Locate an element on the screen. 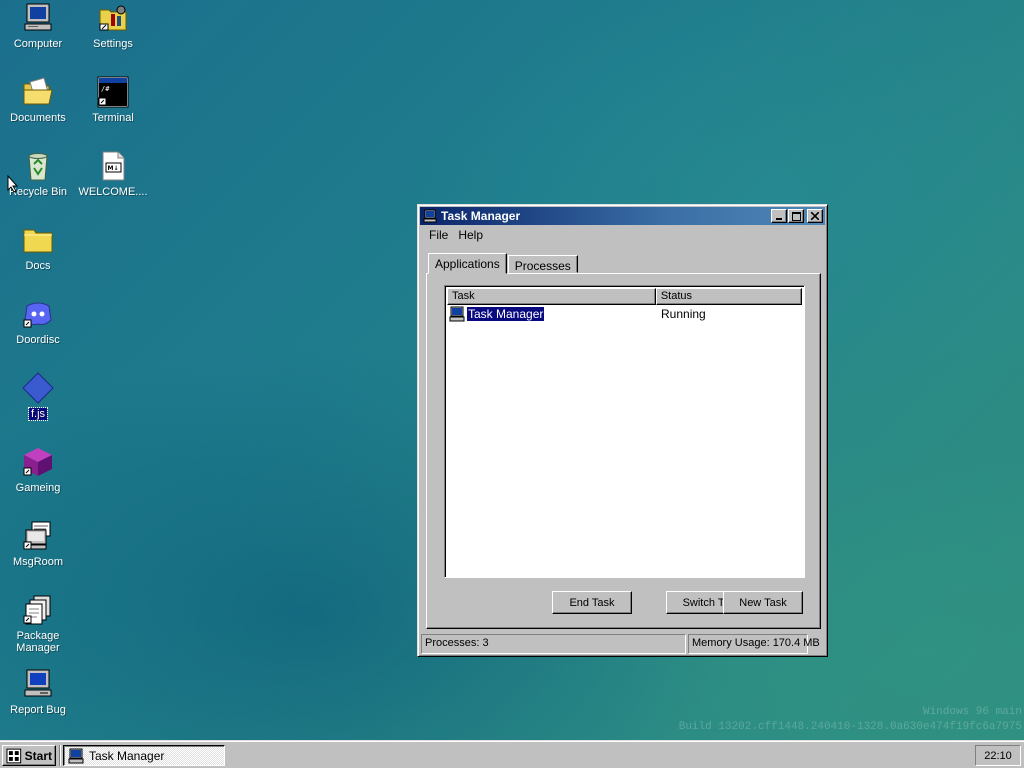 The image size is (1024, 768). terminal-icon: /# is located at coordinates (113, 92).